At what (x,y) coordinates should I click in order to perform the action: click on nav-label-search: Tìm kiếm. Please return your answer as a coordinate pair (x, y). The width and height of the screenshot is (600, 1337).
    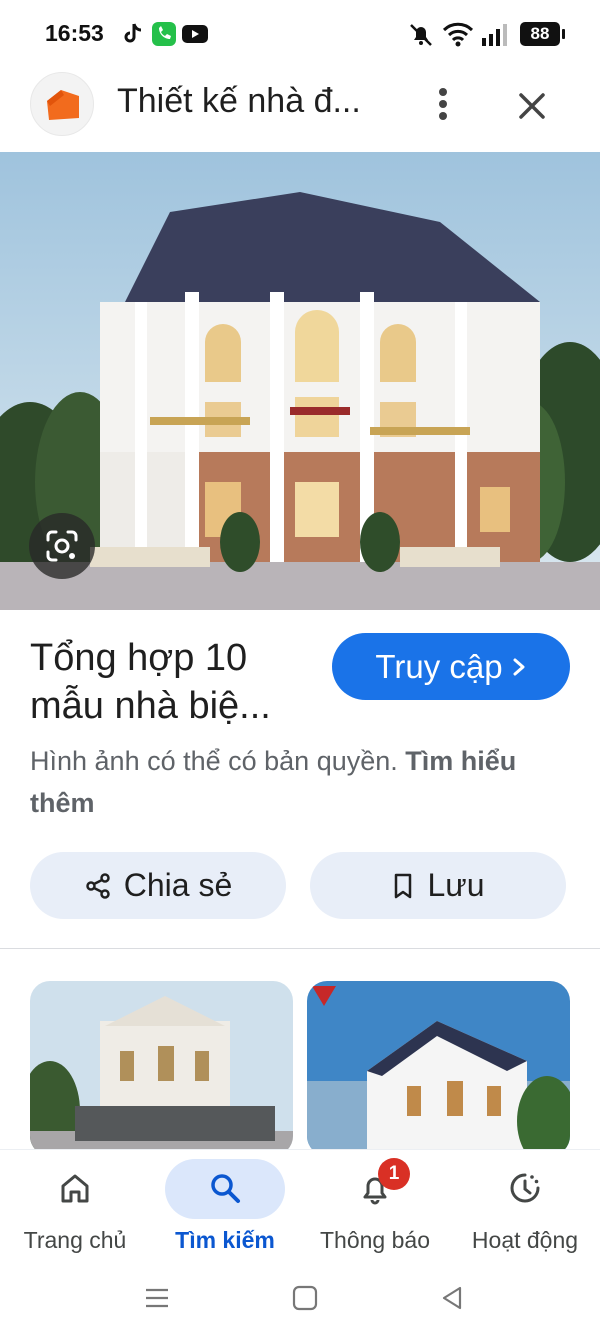
    Looking at the image, I should click on (225, 1240).